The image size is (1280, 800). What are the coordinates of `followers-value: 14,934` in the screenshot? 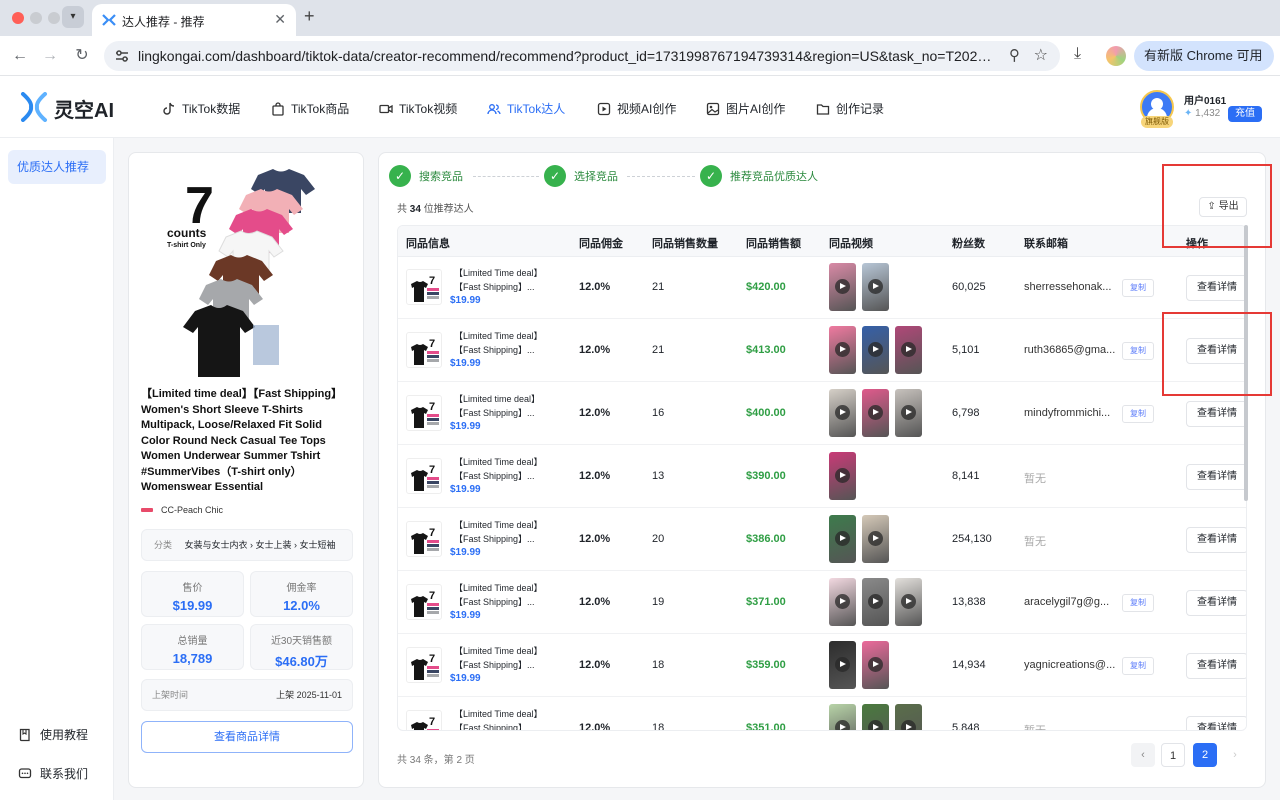 It's located at (969, 665).